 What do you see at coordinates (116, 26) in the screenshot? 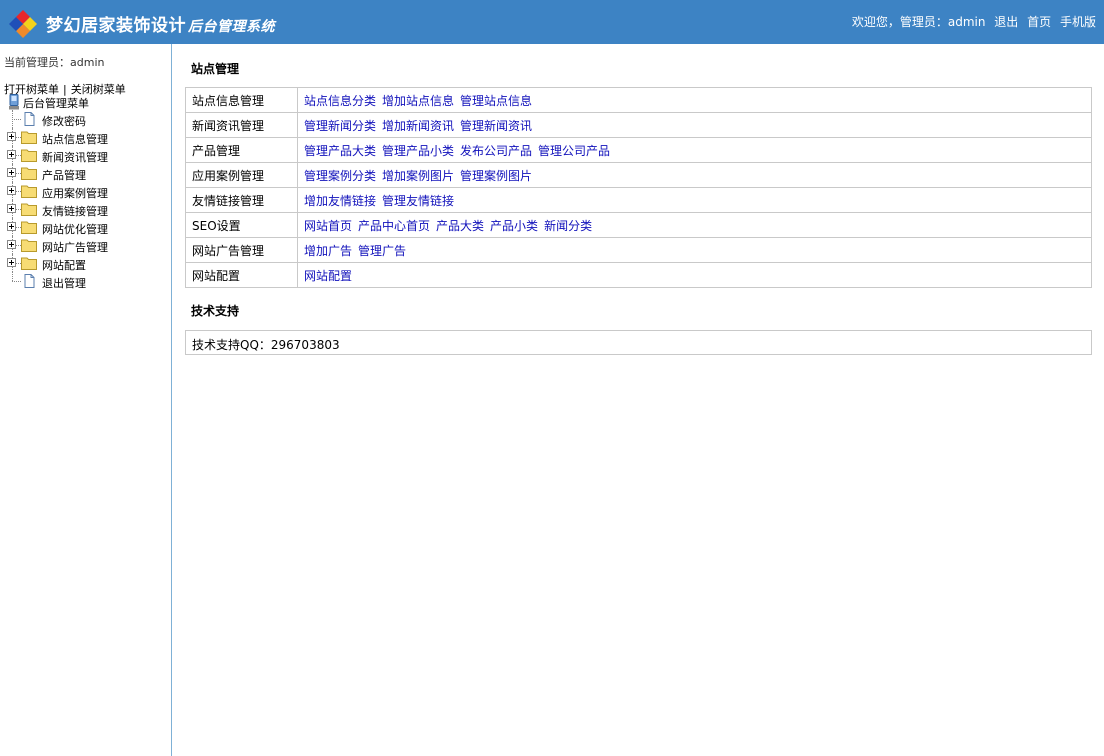
I see `site-name: 梦幻居家装饰设计` at bounding box center [116, 26].